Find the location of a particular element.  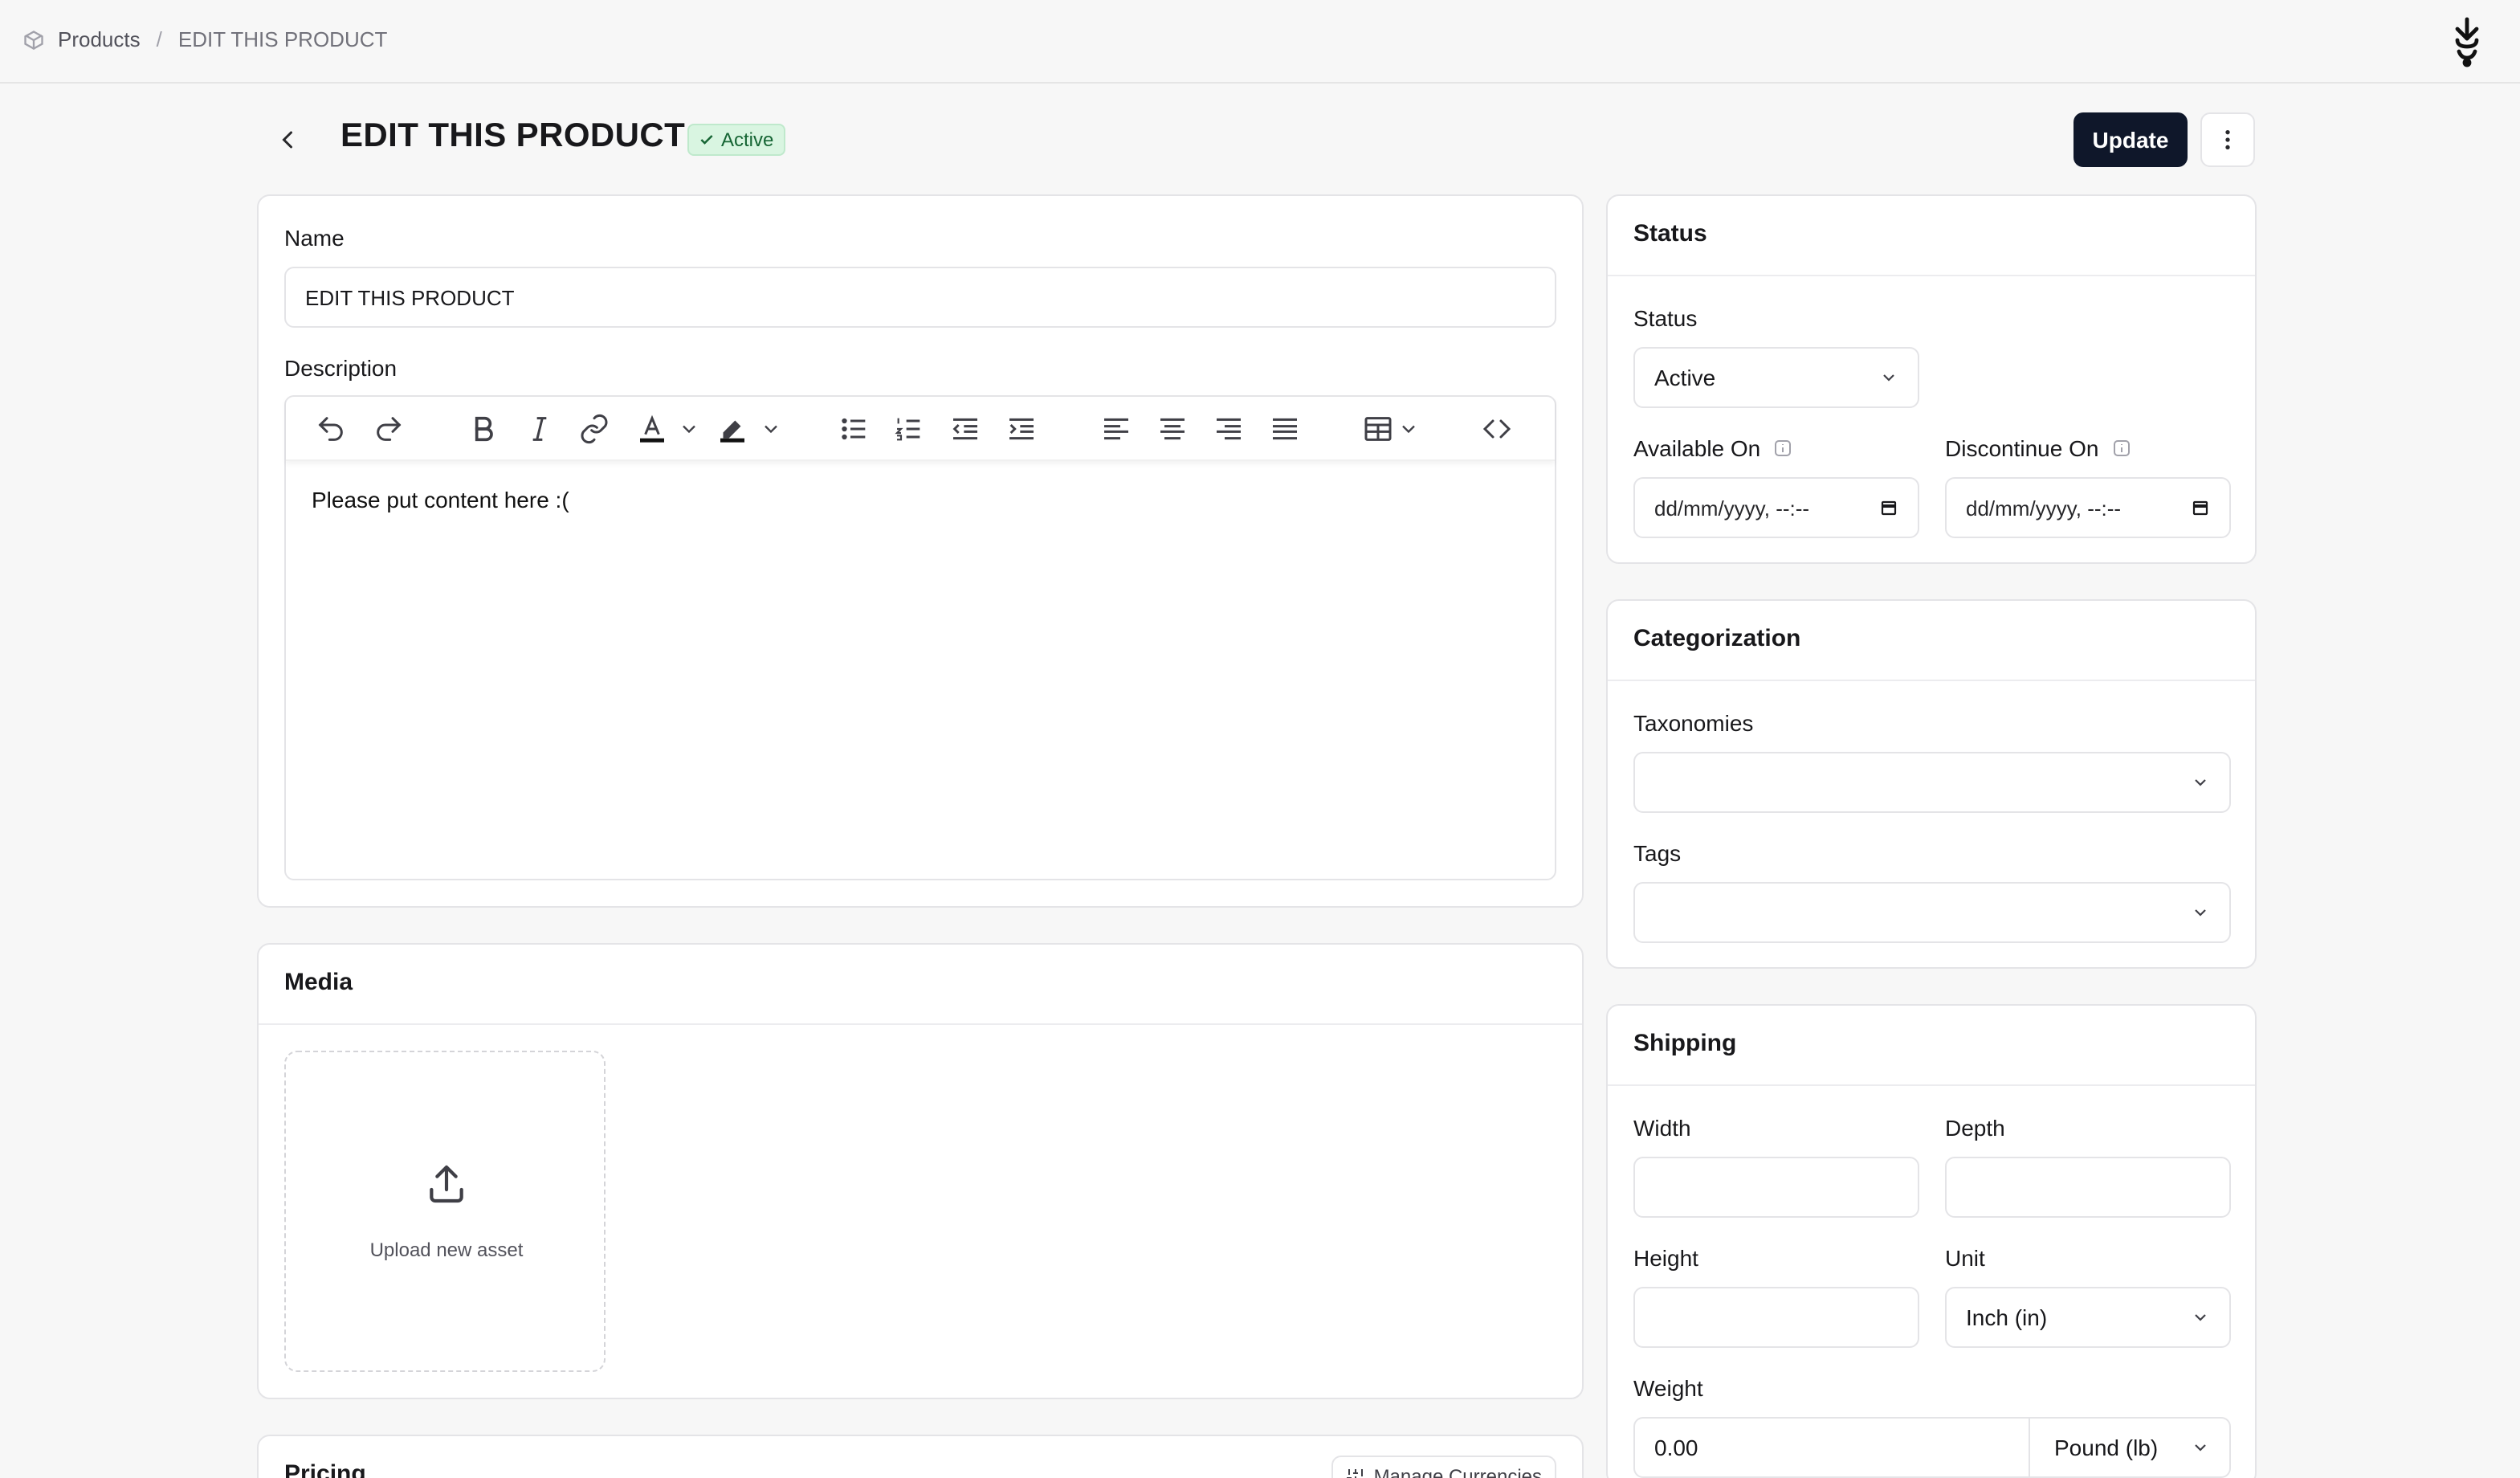

manage-currencies-button: Manage Currencies is located at coordinates (1443, 1467).